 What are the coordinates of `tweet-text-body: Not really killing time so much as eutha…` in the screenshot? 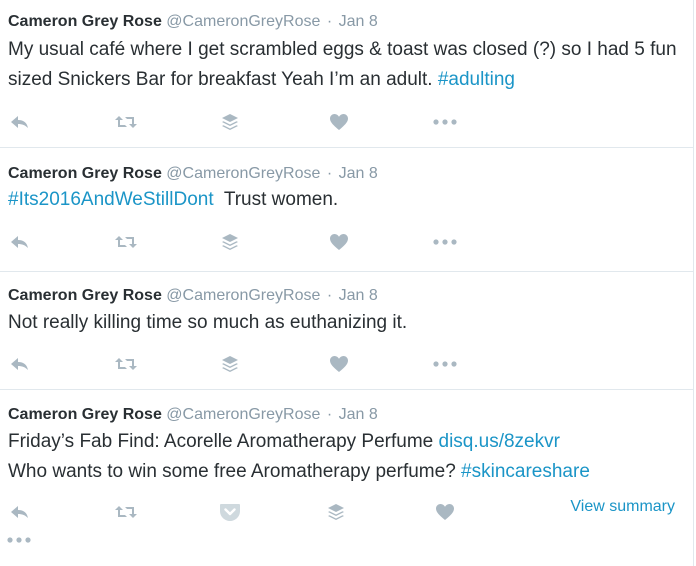 It's located at (208, 322).